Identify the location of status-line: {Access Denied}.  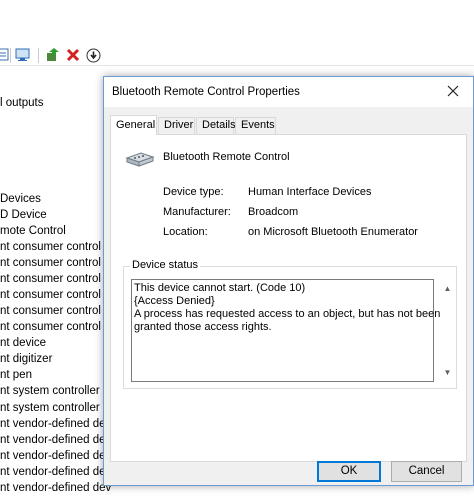
(174, 301).